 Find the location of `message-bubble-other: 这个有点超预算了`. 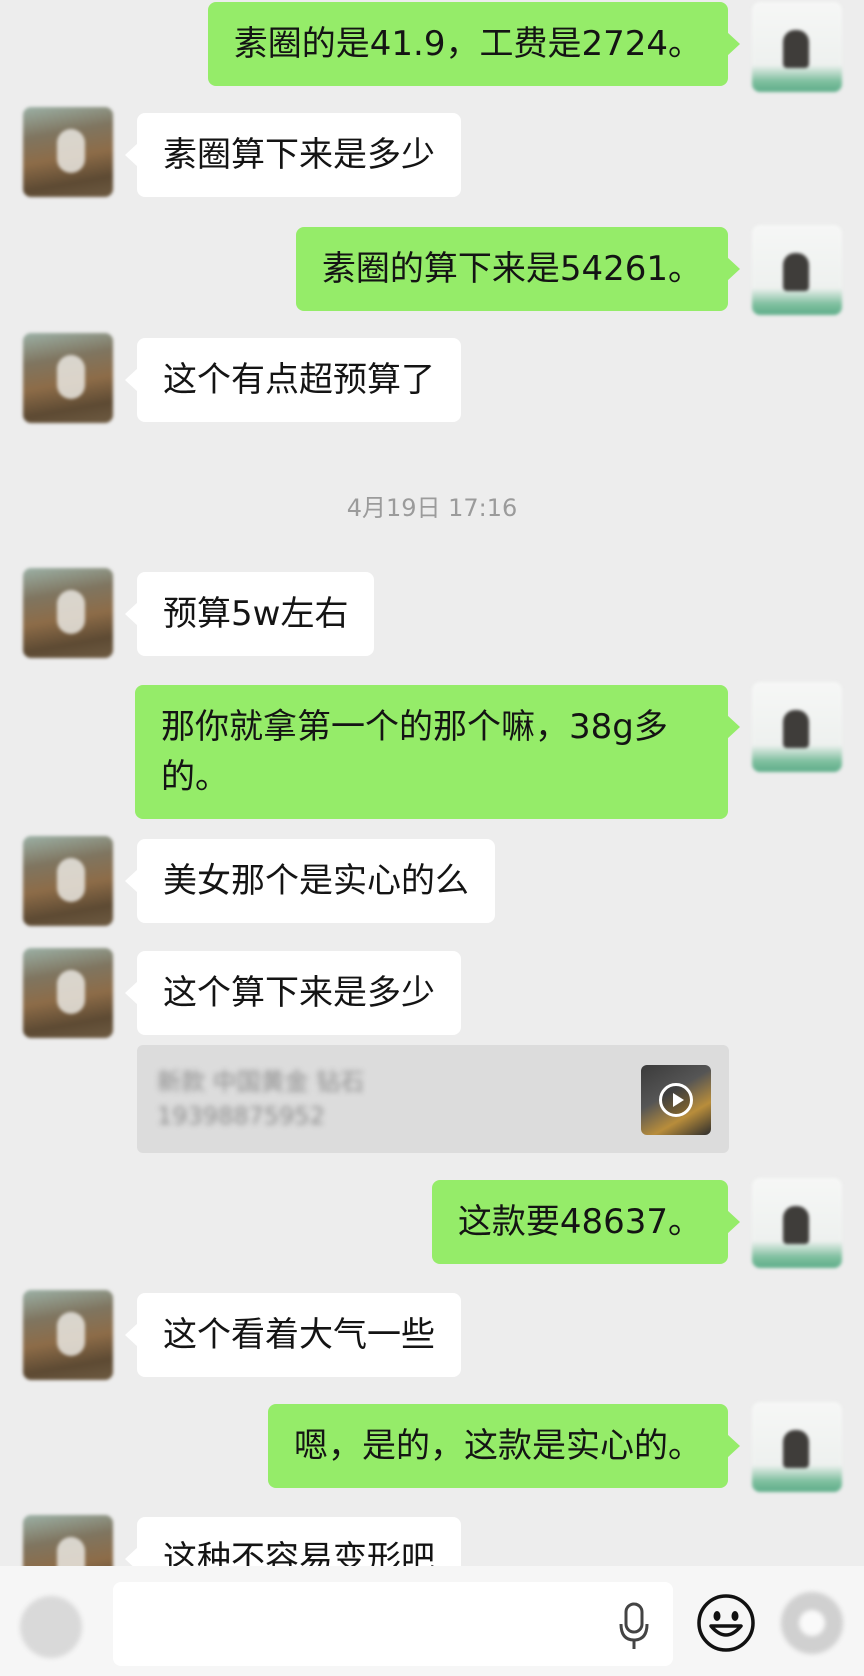

message-bubble-other: 这个有点超预算了 is located at coordinates (293, 380).